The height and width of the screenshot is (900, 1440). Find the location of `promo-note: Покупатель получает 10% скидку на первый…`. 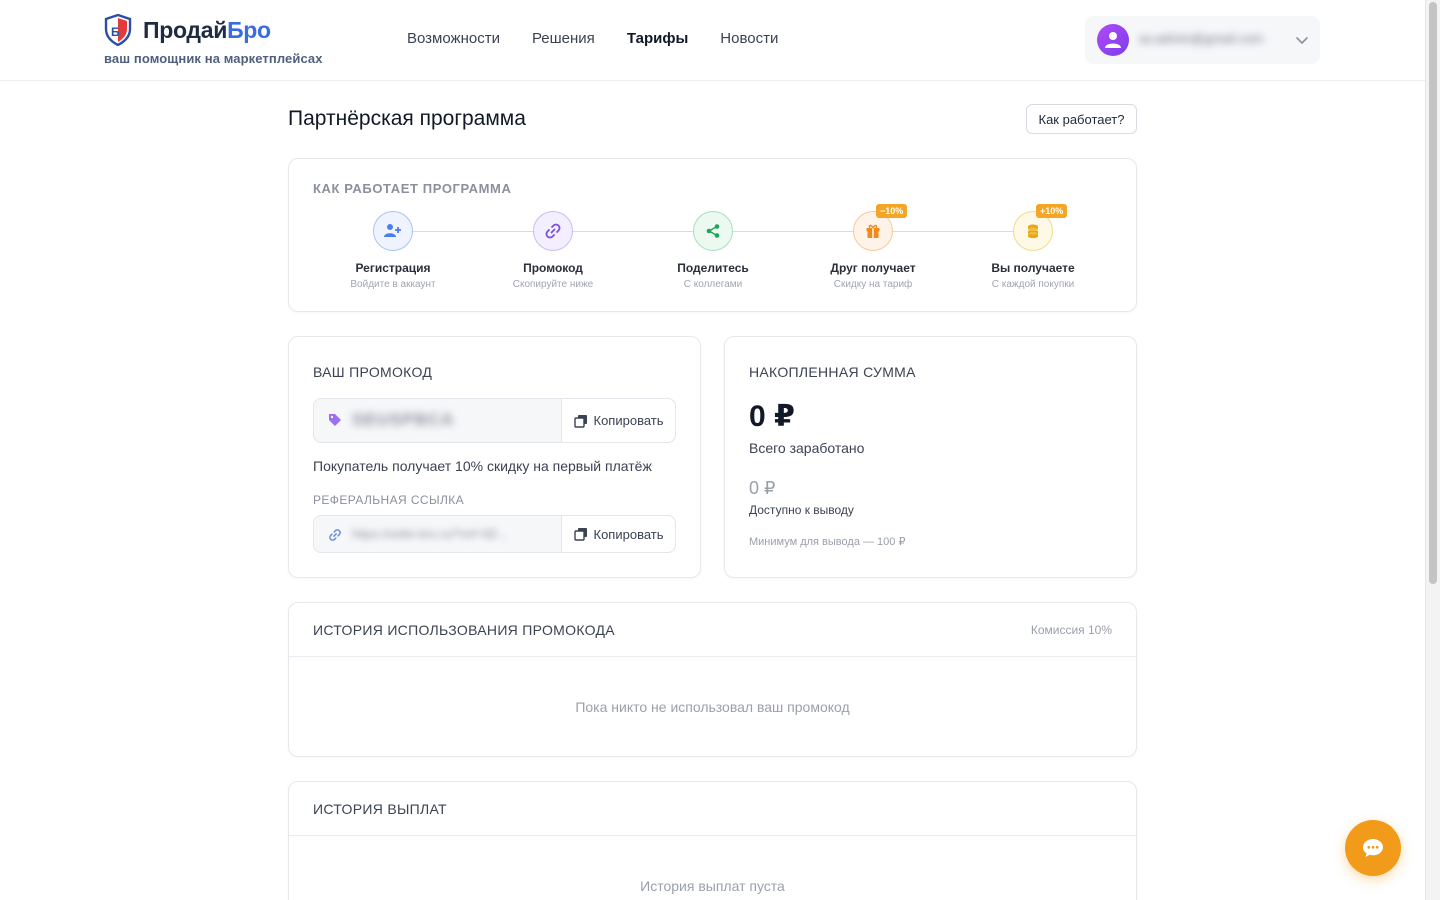

promo-note: Покупатель получает 10% скидку на первый… is located at coordinates (482, 466).